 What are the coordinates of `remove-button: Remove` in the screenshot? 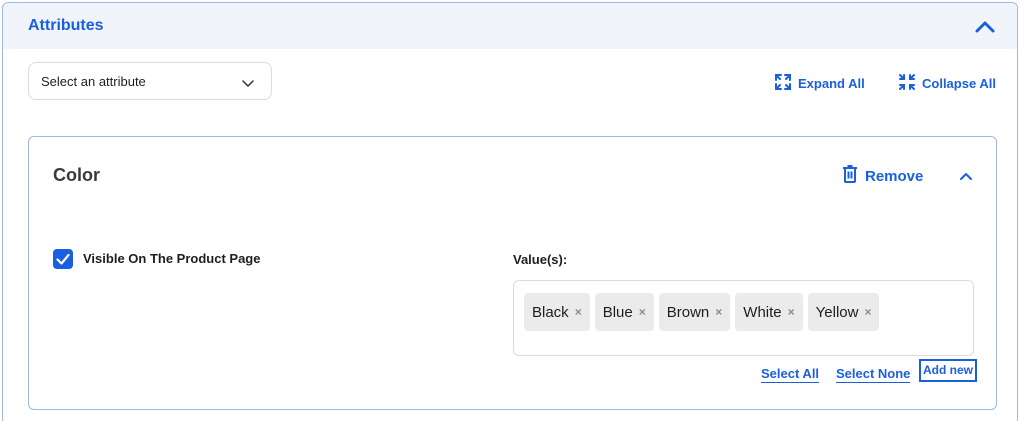 It's located at (882, 176).